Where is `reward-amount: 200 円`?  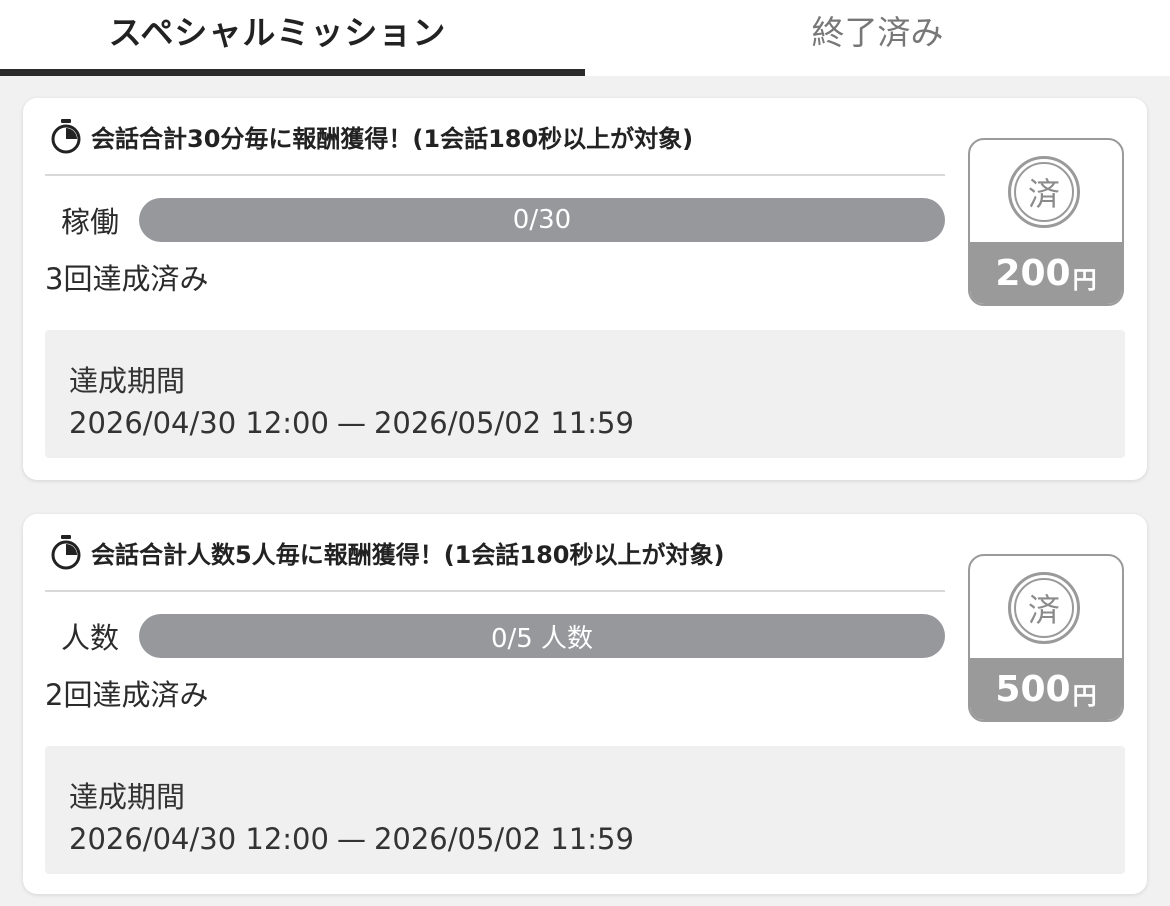
reward-amount: 200 円 is located at coordinates (1046, 273).